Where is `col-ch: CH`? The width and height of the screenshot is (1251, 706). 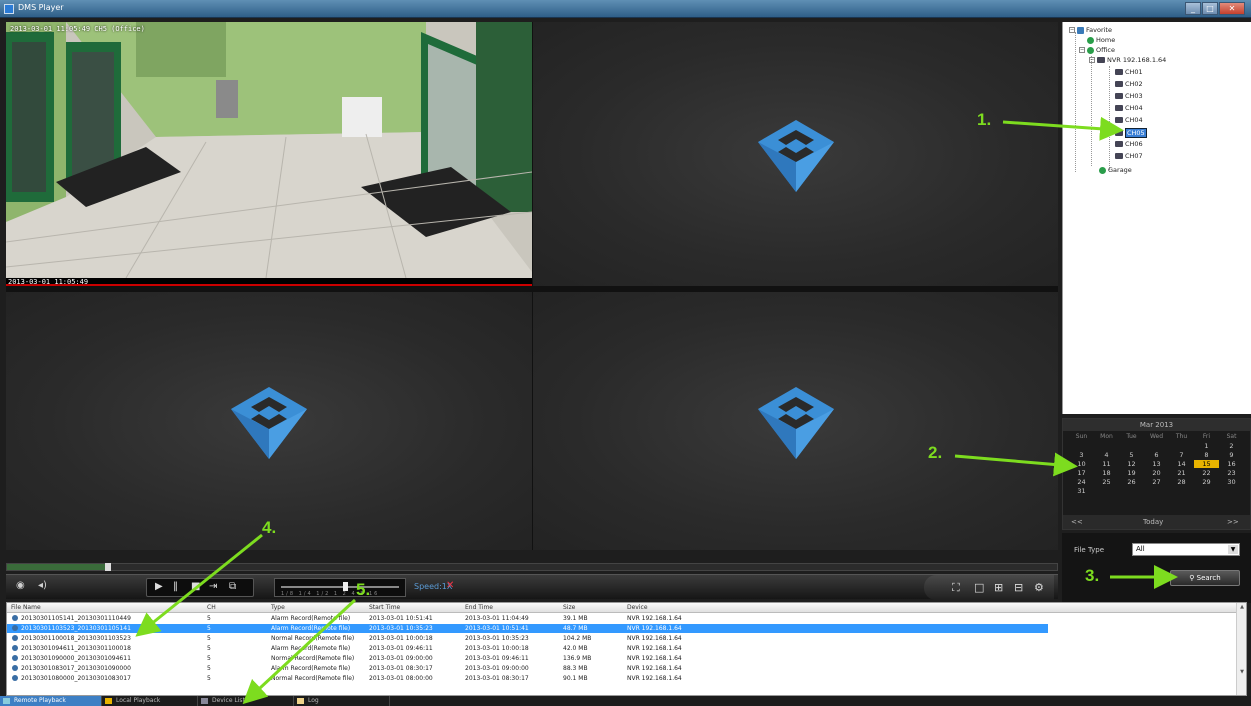 col-ch: CH is located at coordinates (211, 607).